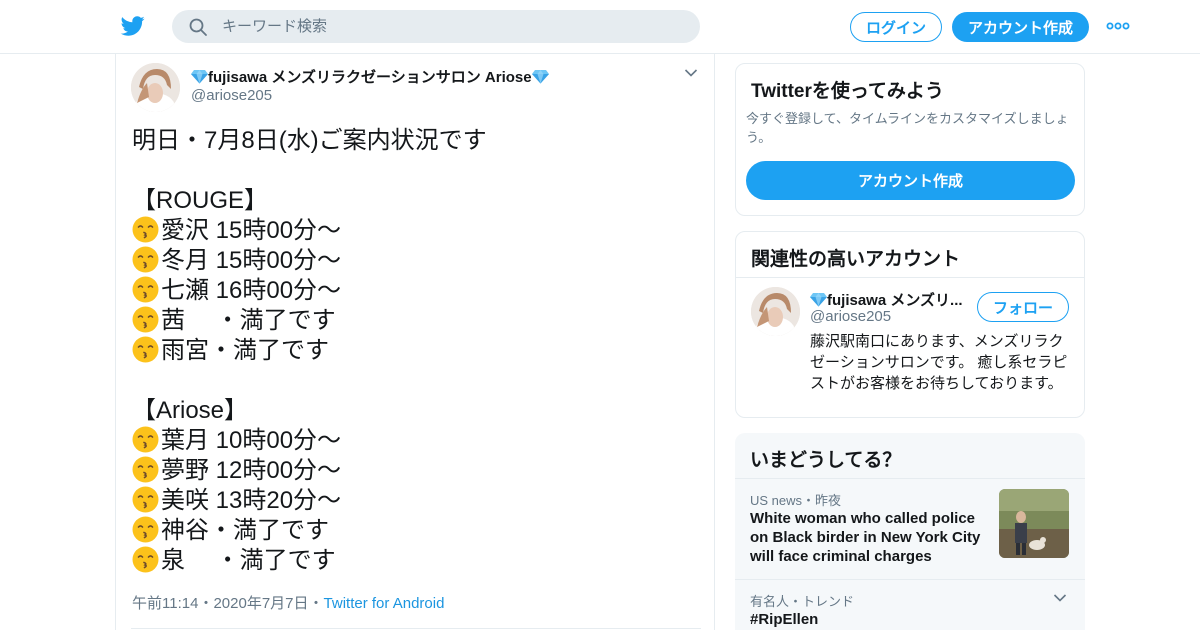  Describe the element at coordinates (260, 603) in the screenshot. I see `tweet-date: 2020年7月7日` at that location.